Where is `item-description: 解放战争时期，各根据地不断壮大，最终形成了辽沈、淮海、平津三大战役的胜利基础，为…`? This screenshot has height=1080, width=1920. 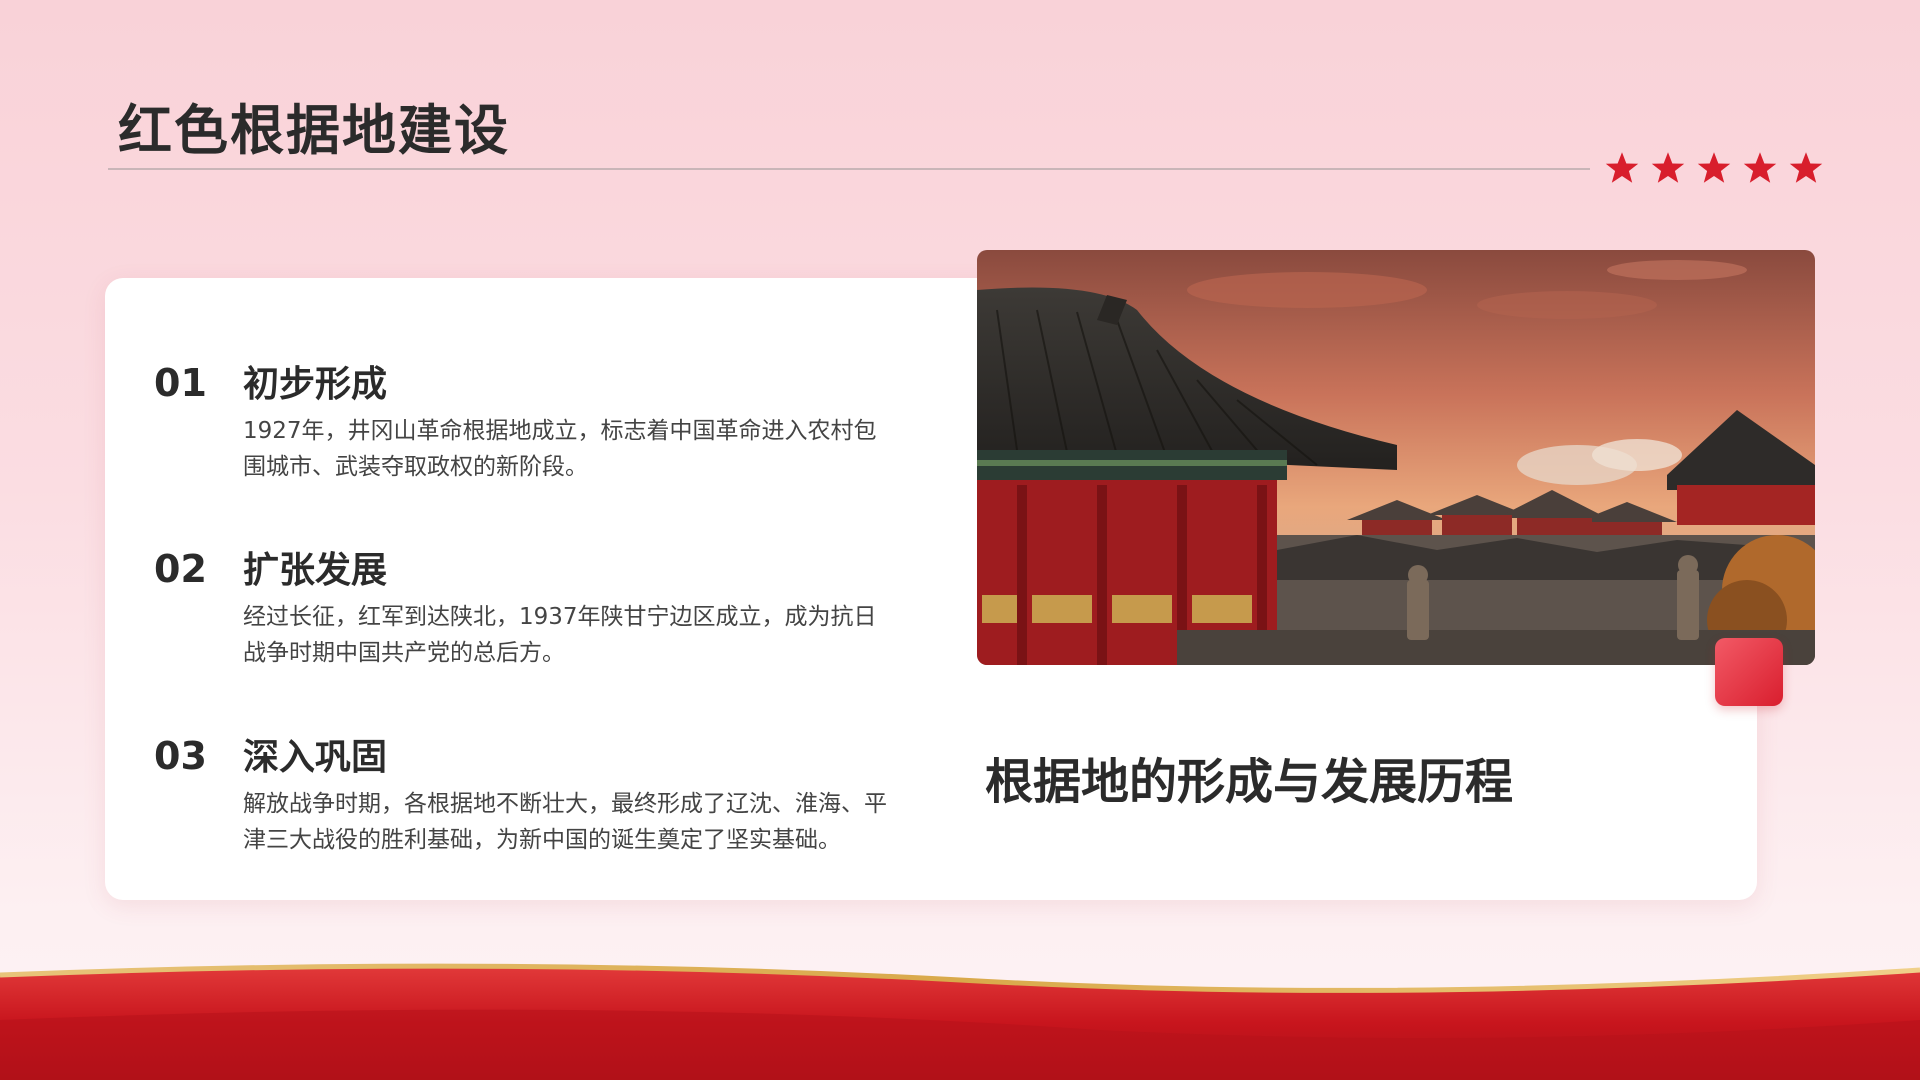 item-description: 解放战争时期，各根据地不断壮大，最终形成了辽沈、淮海、平津三大战役的胜利基础，为… is located at coordinates (565, 822).